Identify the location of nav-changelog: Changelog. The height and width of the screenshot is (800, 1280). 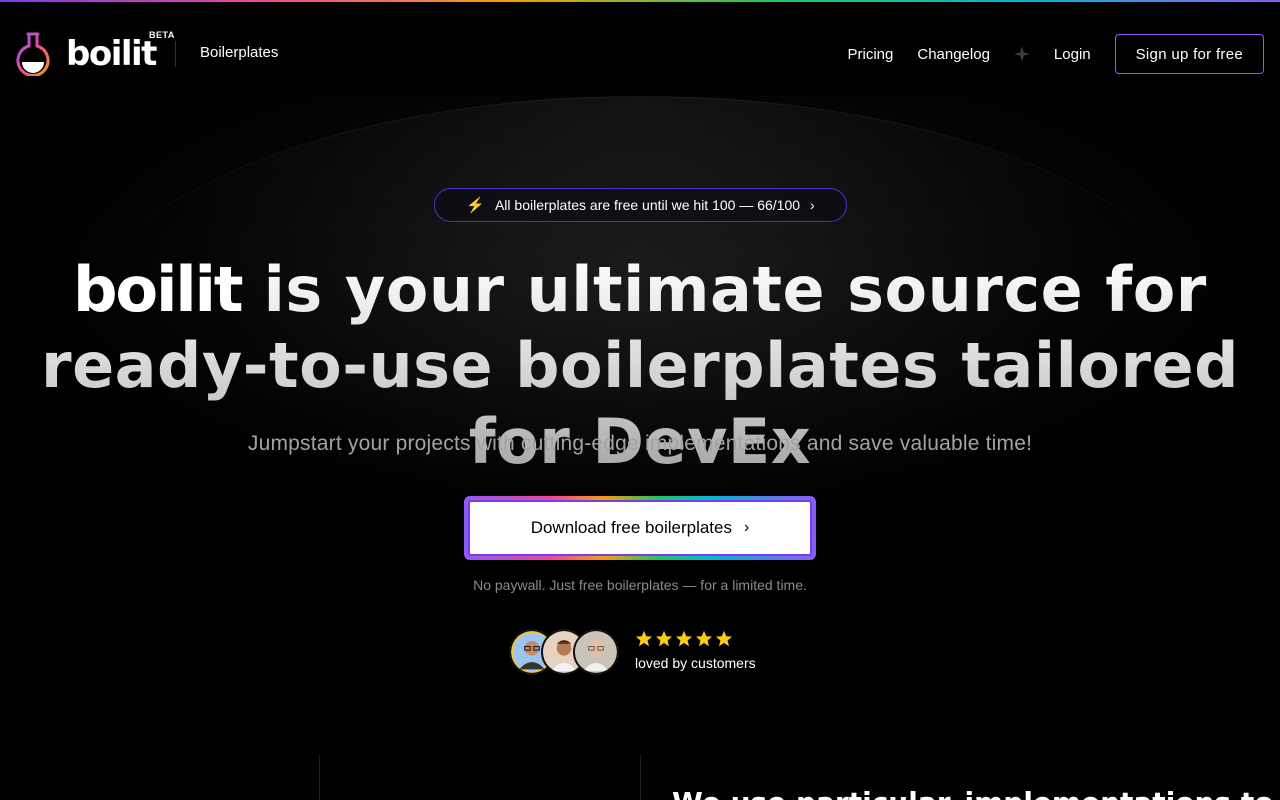
(953, 54).